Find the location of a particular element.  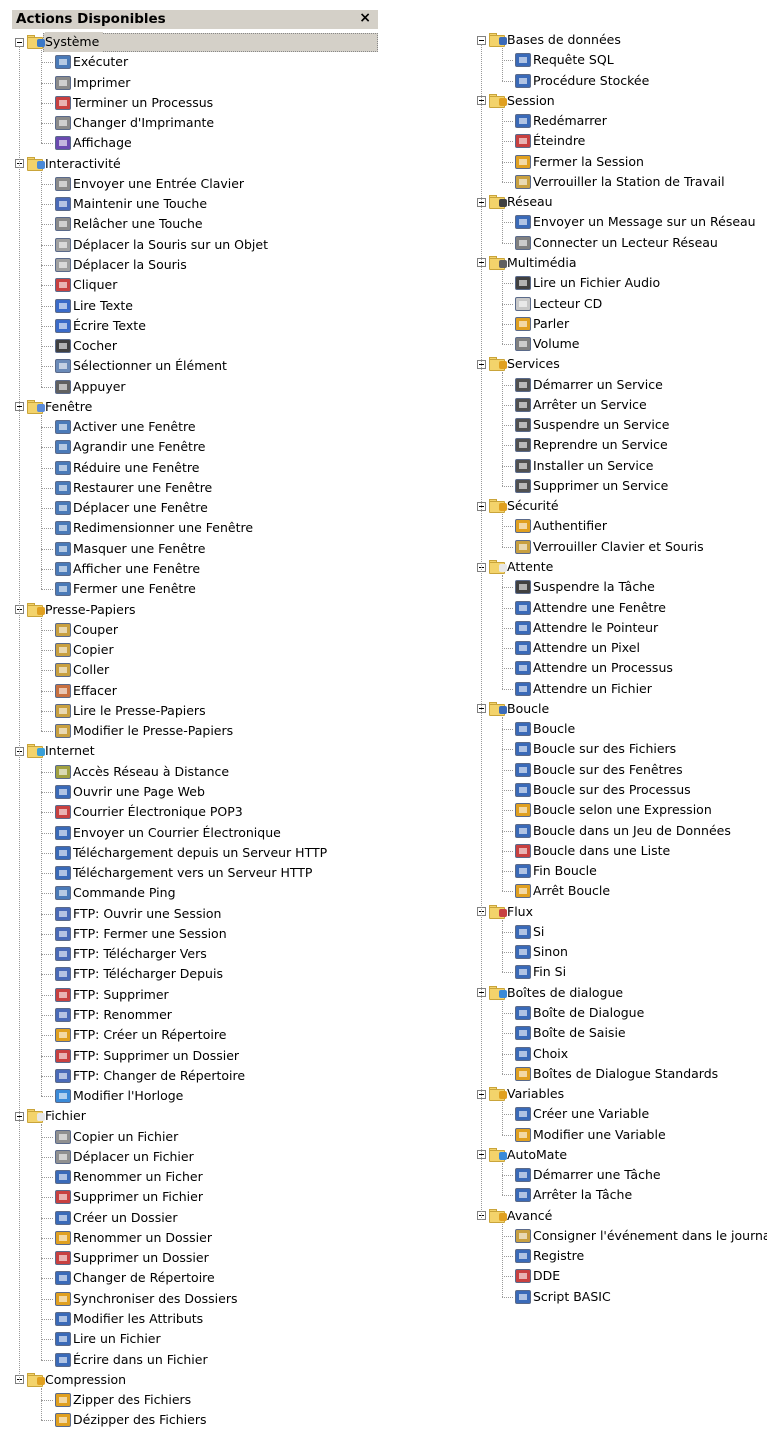

action-item: Relâcher une Touche is located at coordinates (129, 224).